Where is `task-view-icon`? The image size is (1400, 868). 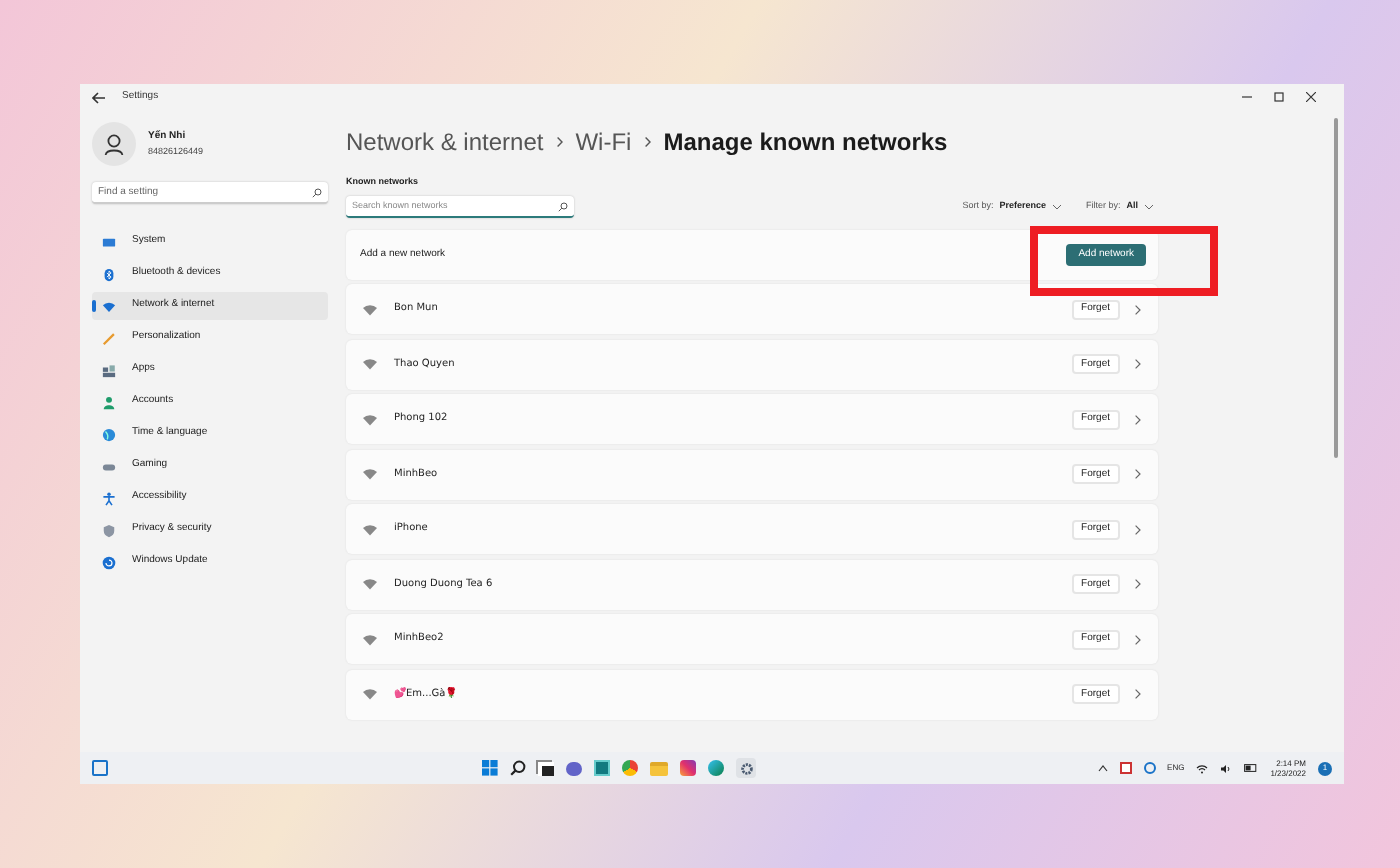
task-view-icon is located at coordinates (546, 768).